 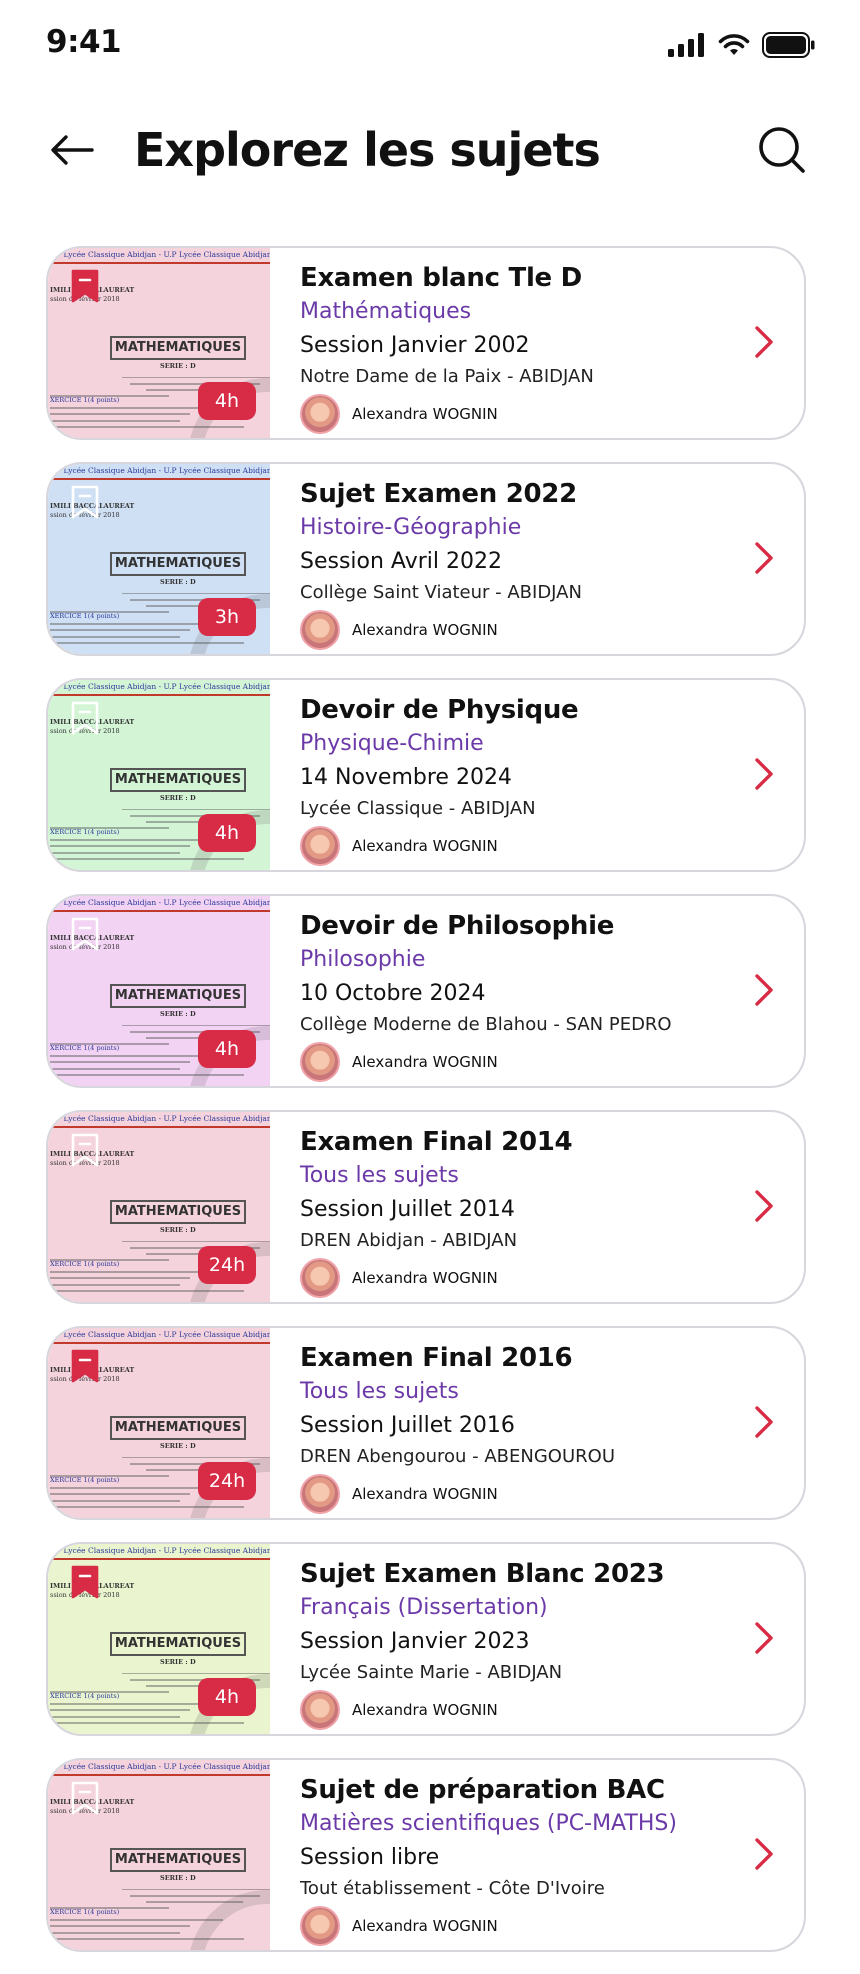 I want to click on back-button, so click(x=72, y=150).